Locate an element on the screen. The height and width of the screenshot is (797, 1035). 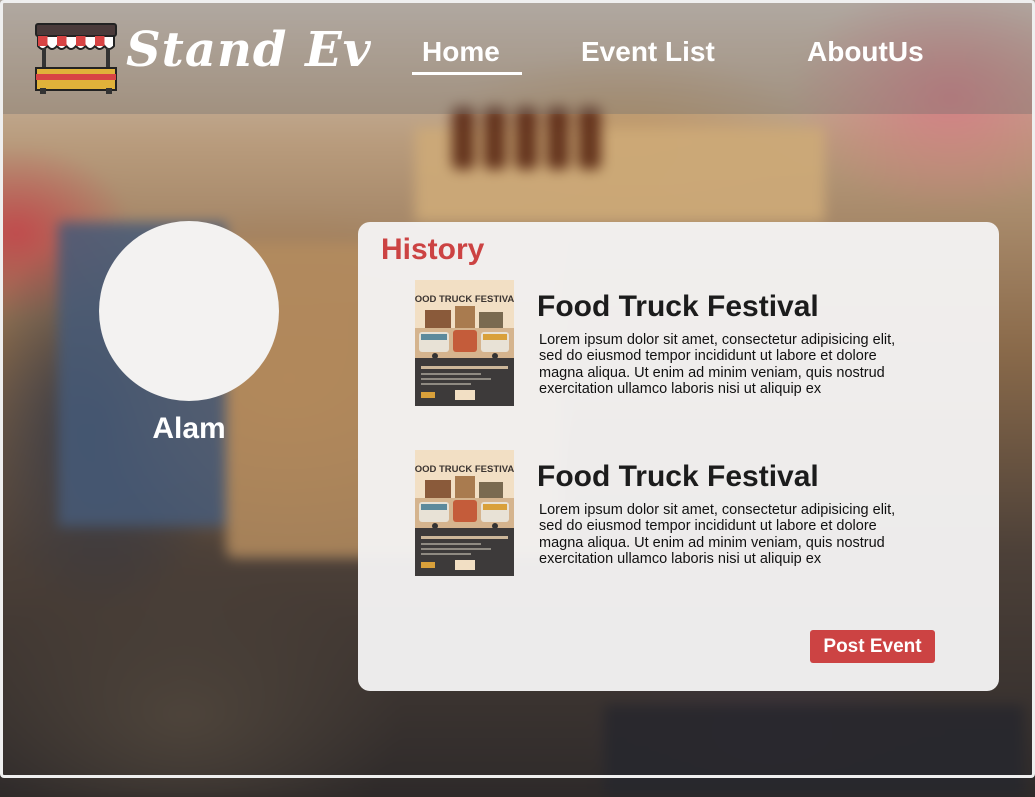
nav-active-underline is located at coordinates (467, 73).